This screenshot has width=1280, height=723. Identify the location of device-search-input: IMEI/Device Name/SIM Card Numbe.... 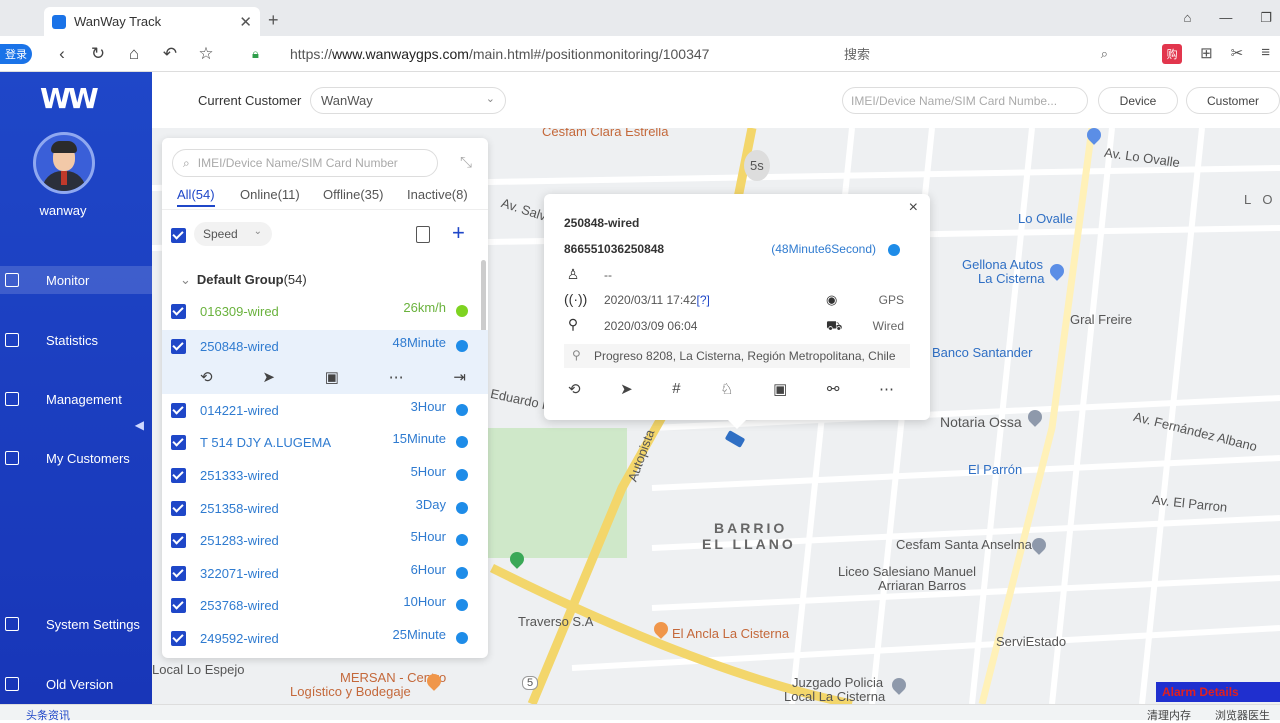
(965, 100).